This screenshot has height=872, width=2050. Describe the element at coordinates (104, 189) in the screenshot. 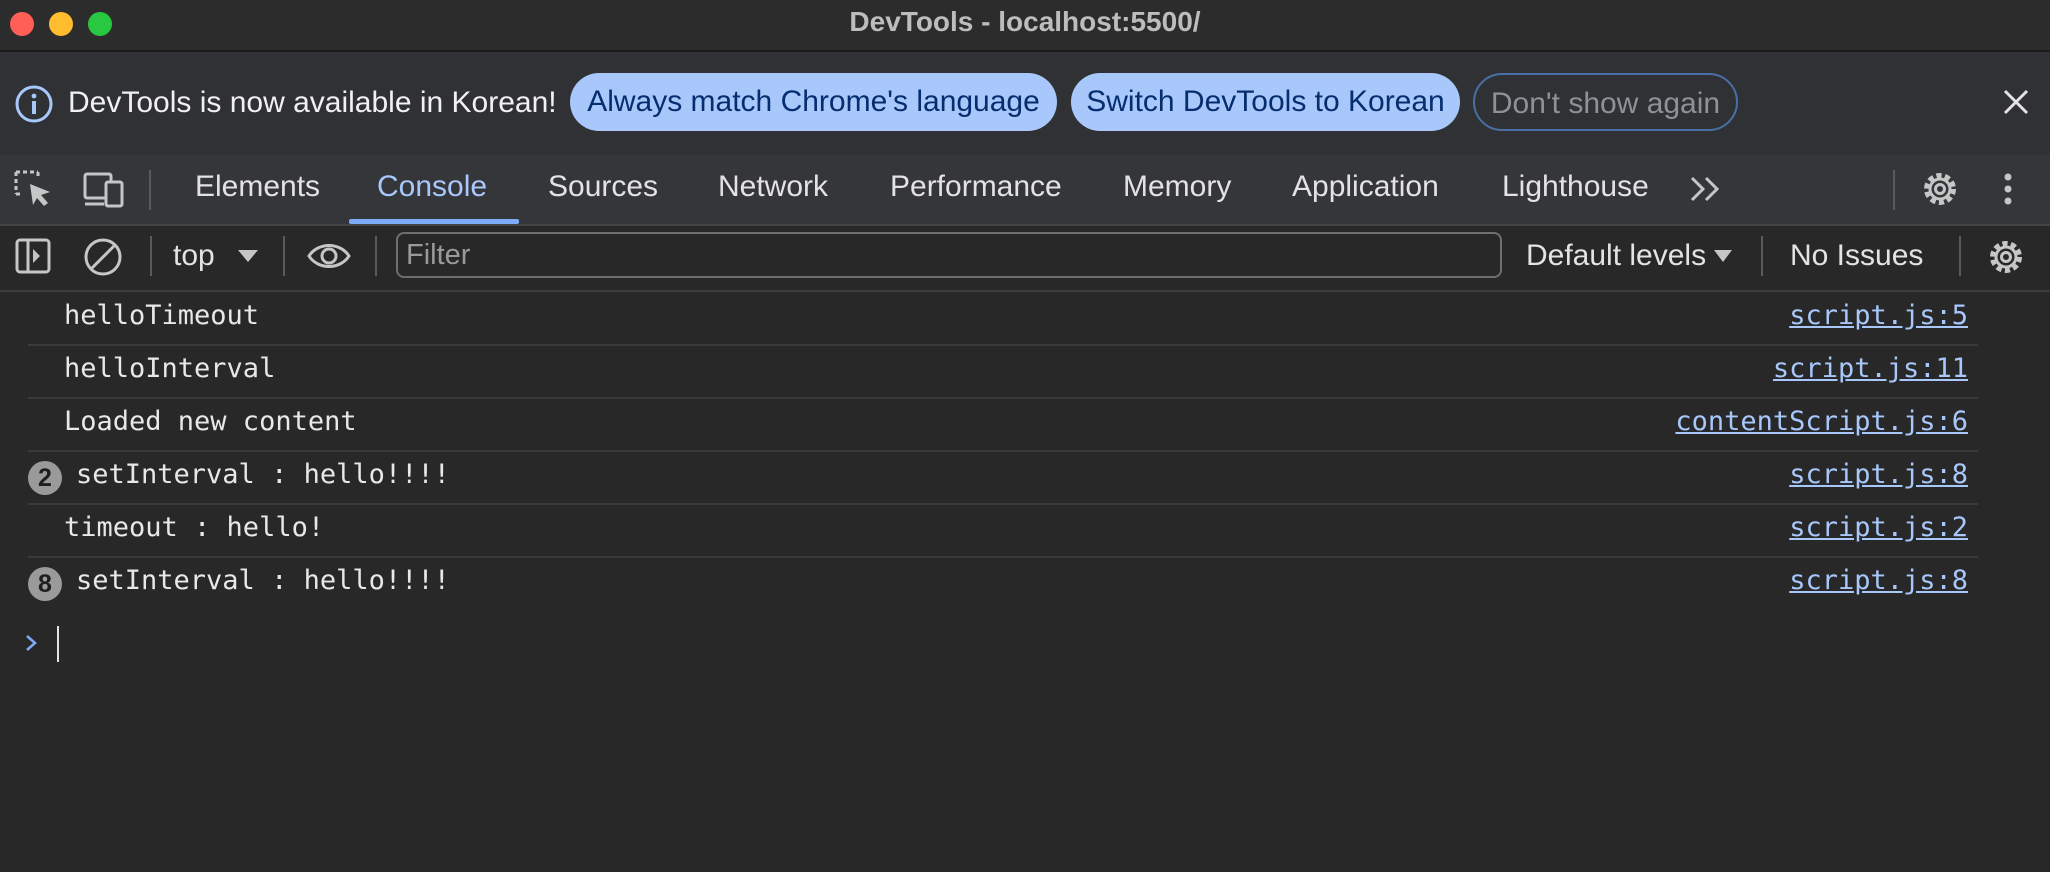

I see `device-toolbar-icon` at that location.